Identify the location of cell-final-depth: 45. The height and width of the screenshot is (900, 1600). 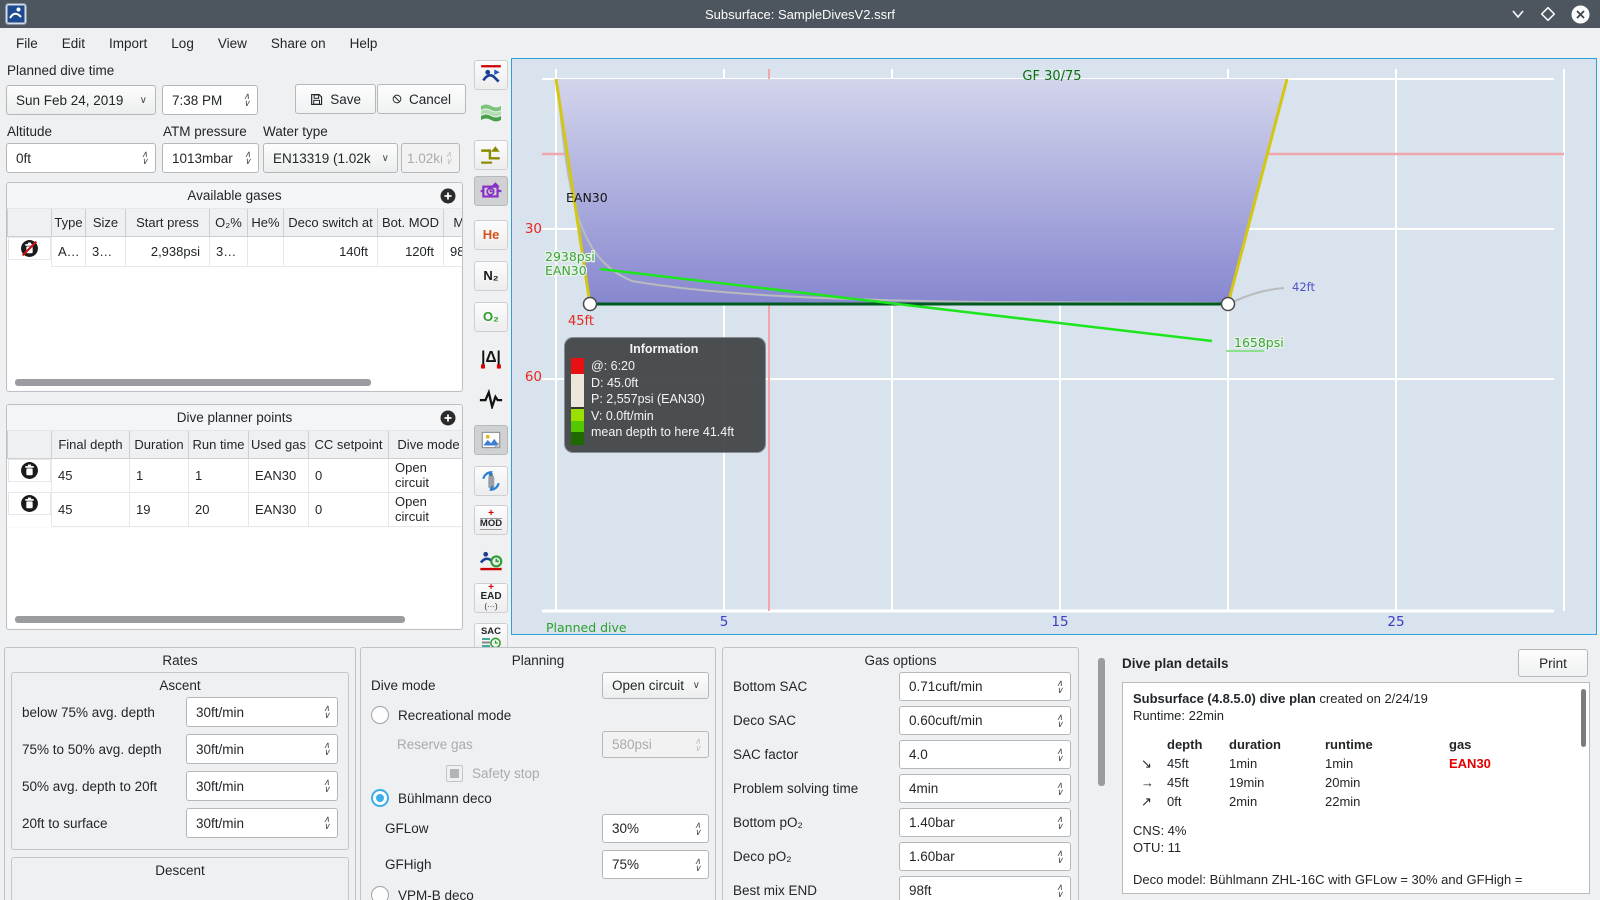
(90, 475).